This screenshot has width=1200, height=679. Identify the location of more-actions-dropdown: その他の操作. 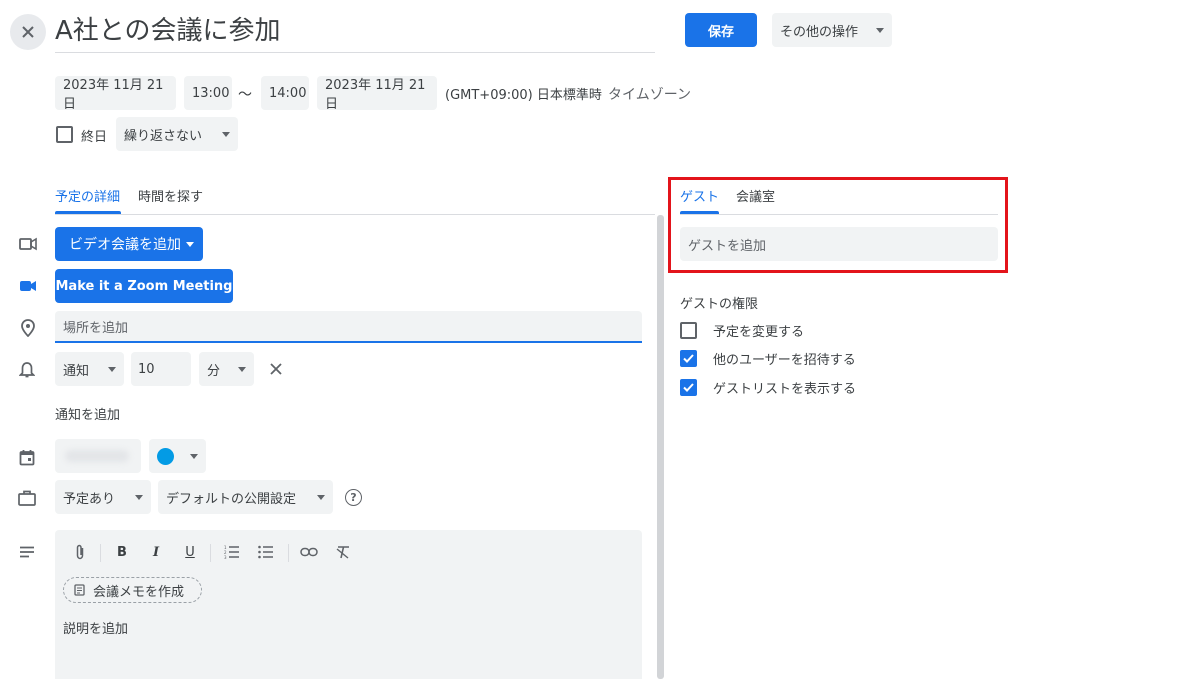
(832, 30).